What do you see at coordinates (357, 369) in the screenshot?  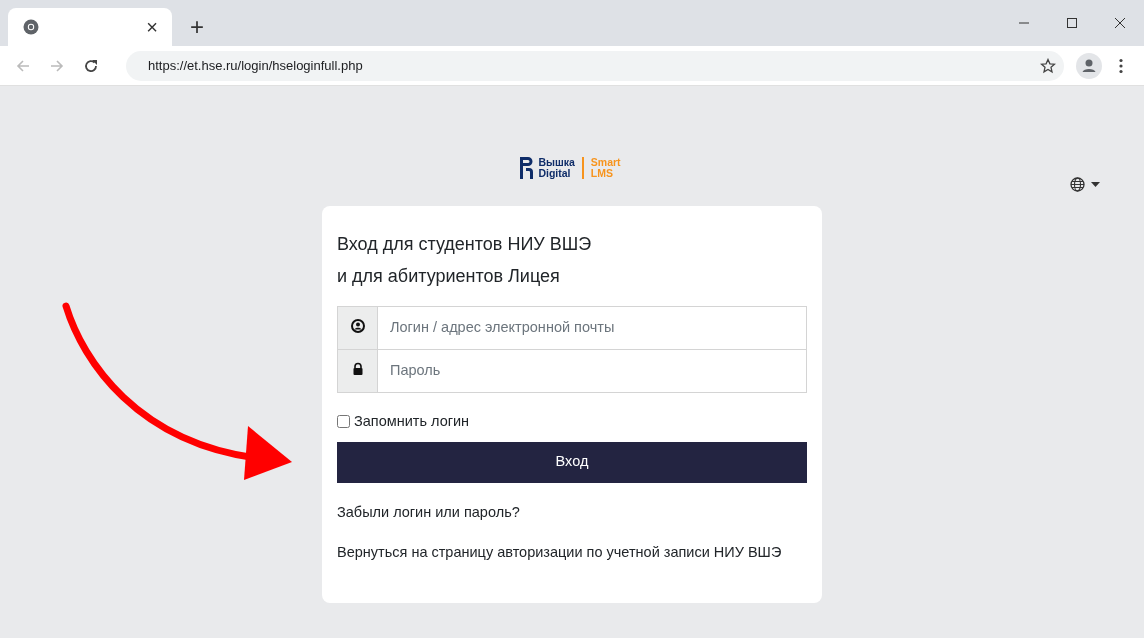 I see `lock-icon` at bounding box center [357, 369].